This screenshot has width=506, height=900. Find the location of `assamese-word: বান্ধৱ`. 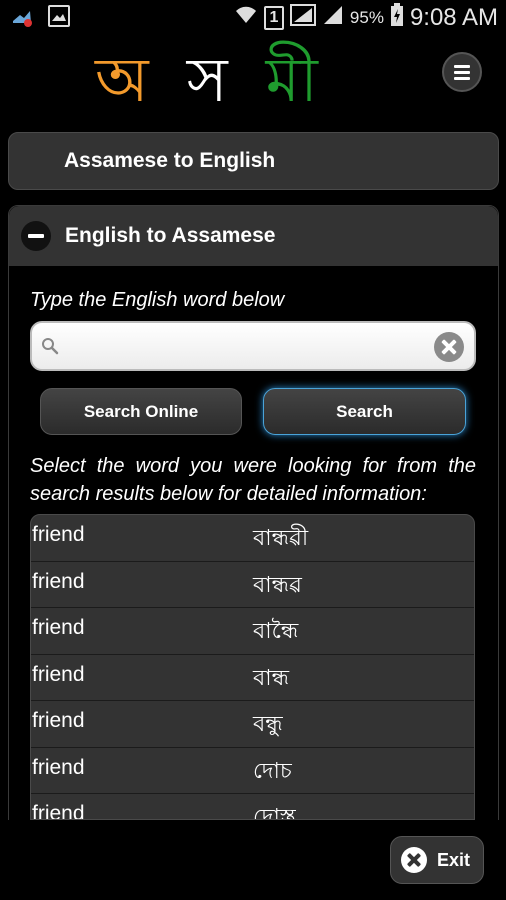

assamese-word: বান্ধৱ is located at coordinates (277, 585).